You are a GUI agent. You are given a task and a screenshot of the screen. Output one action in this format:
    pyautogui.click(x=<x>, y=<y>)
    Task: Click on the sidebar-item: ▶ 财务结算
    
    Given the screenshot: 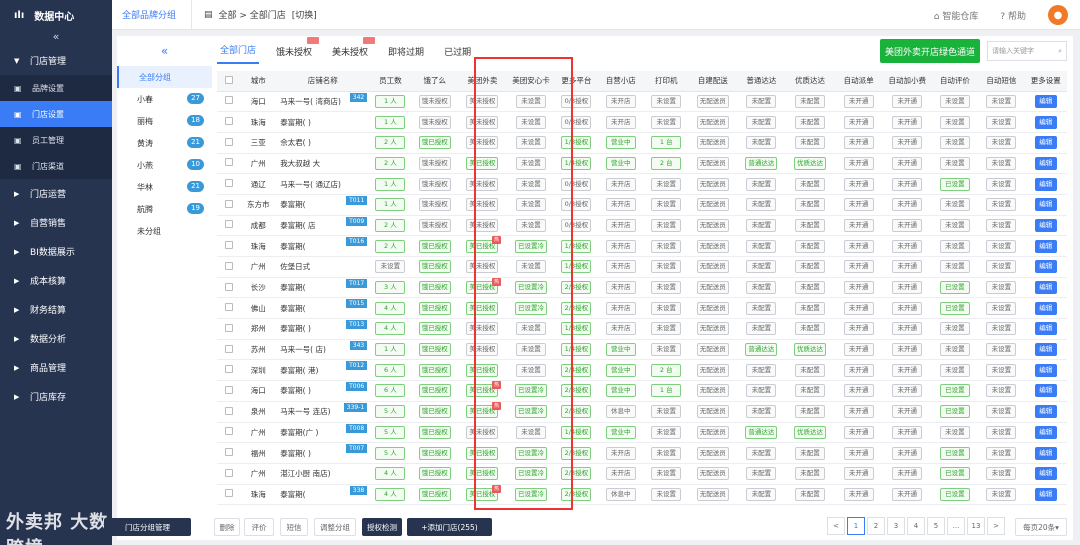 What is the action you would take?
    pyautogui.click(x=56, y=309)
    